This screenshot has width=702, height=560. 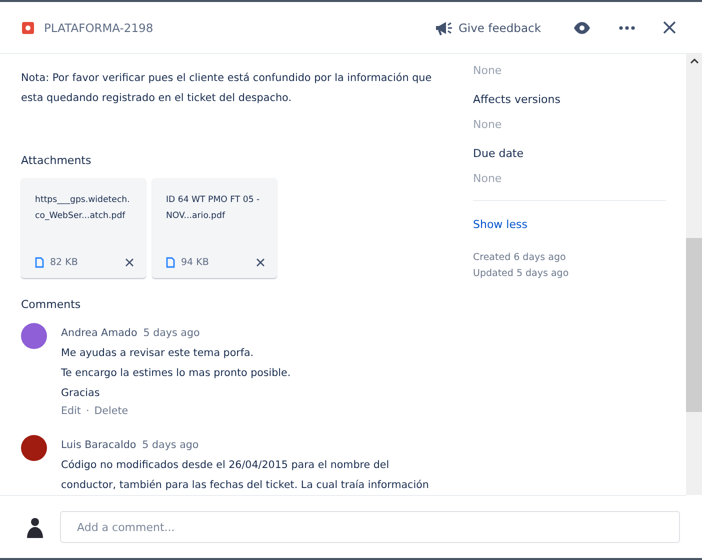 What do you see at coordinates (71, 411) in the screenshot?
I see `comment-action-link: Edit` at bounding box center [71, 411].